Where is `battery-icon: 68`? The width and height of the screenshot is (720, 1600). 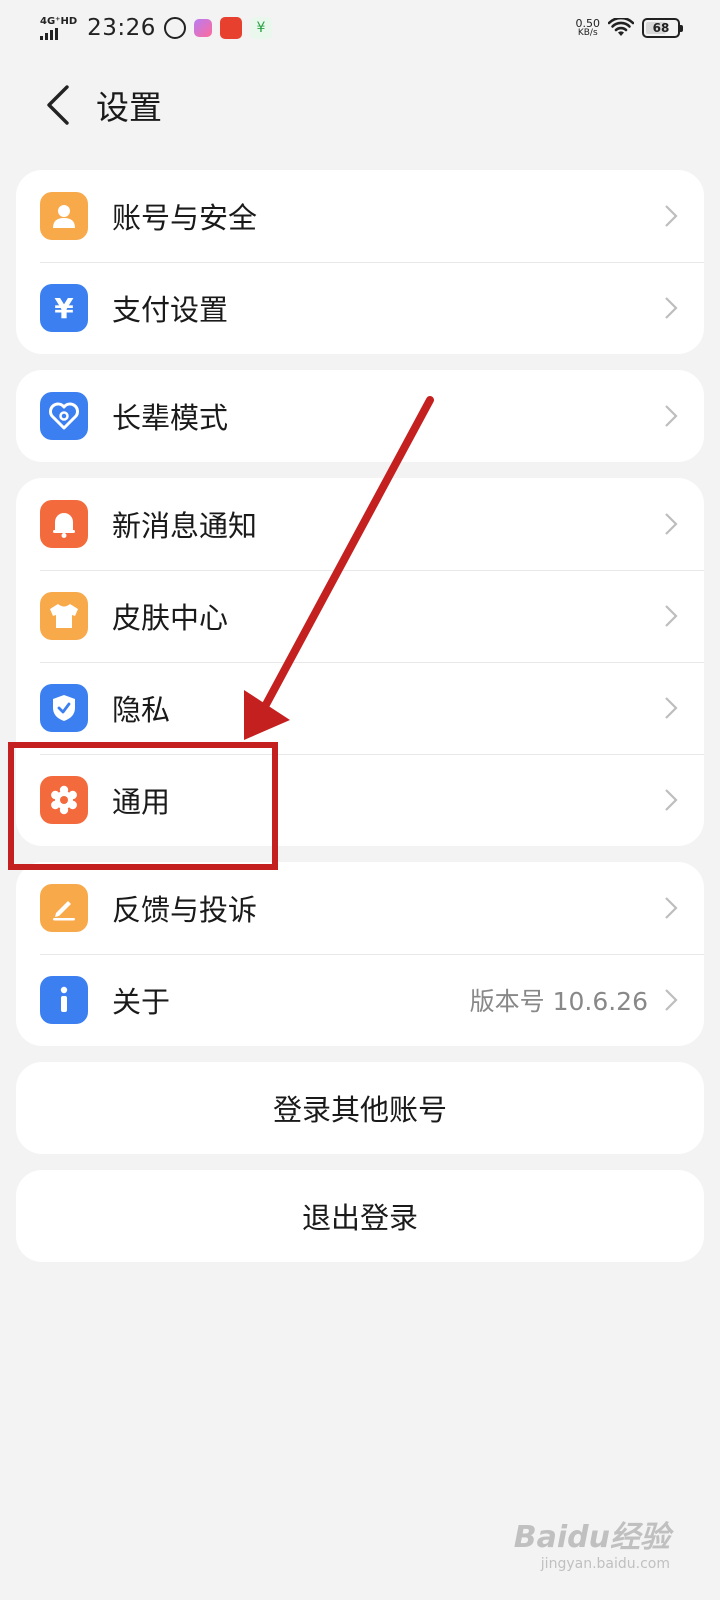
battery-icon: 68 is located at coordinates (662, 28).